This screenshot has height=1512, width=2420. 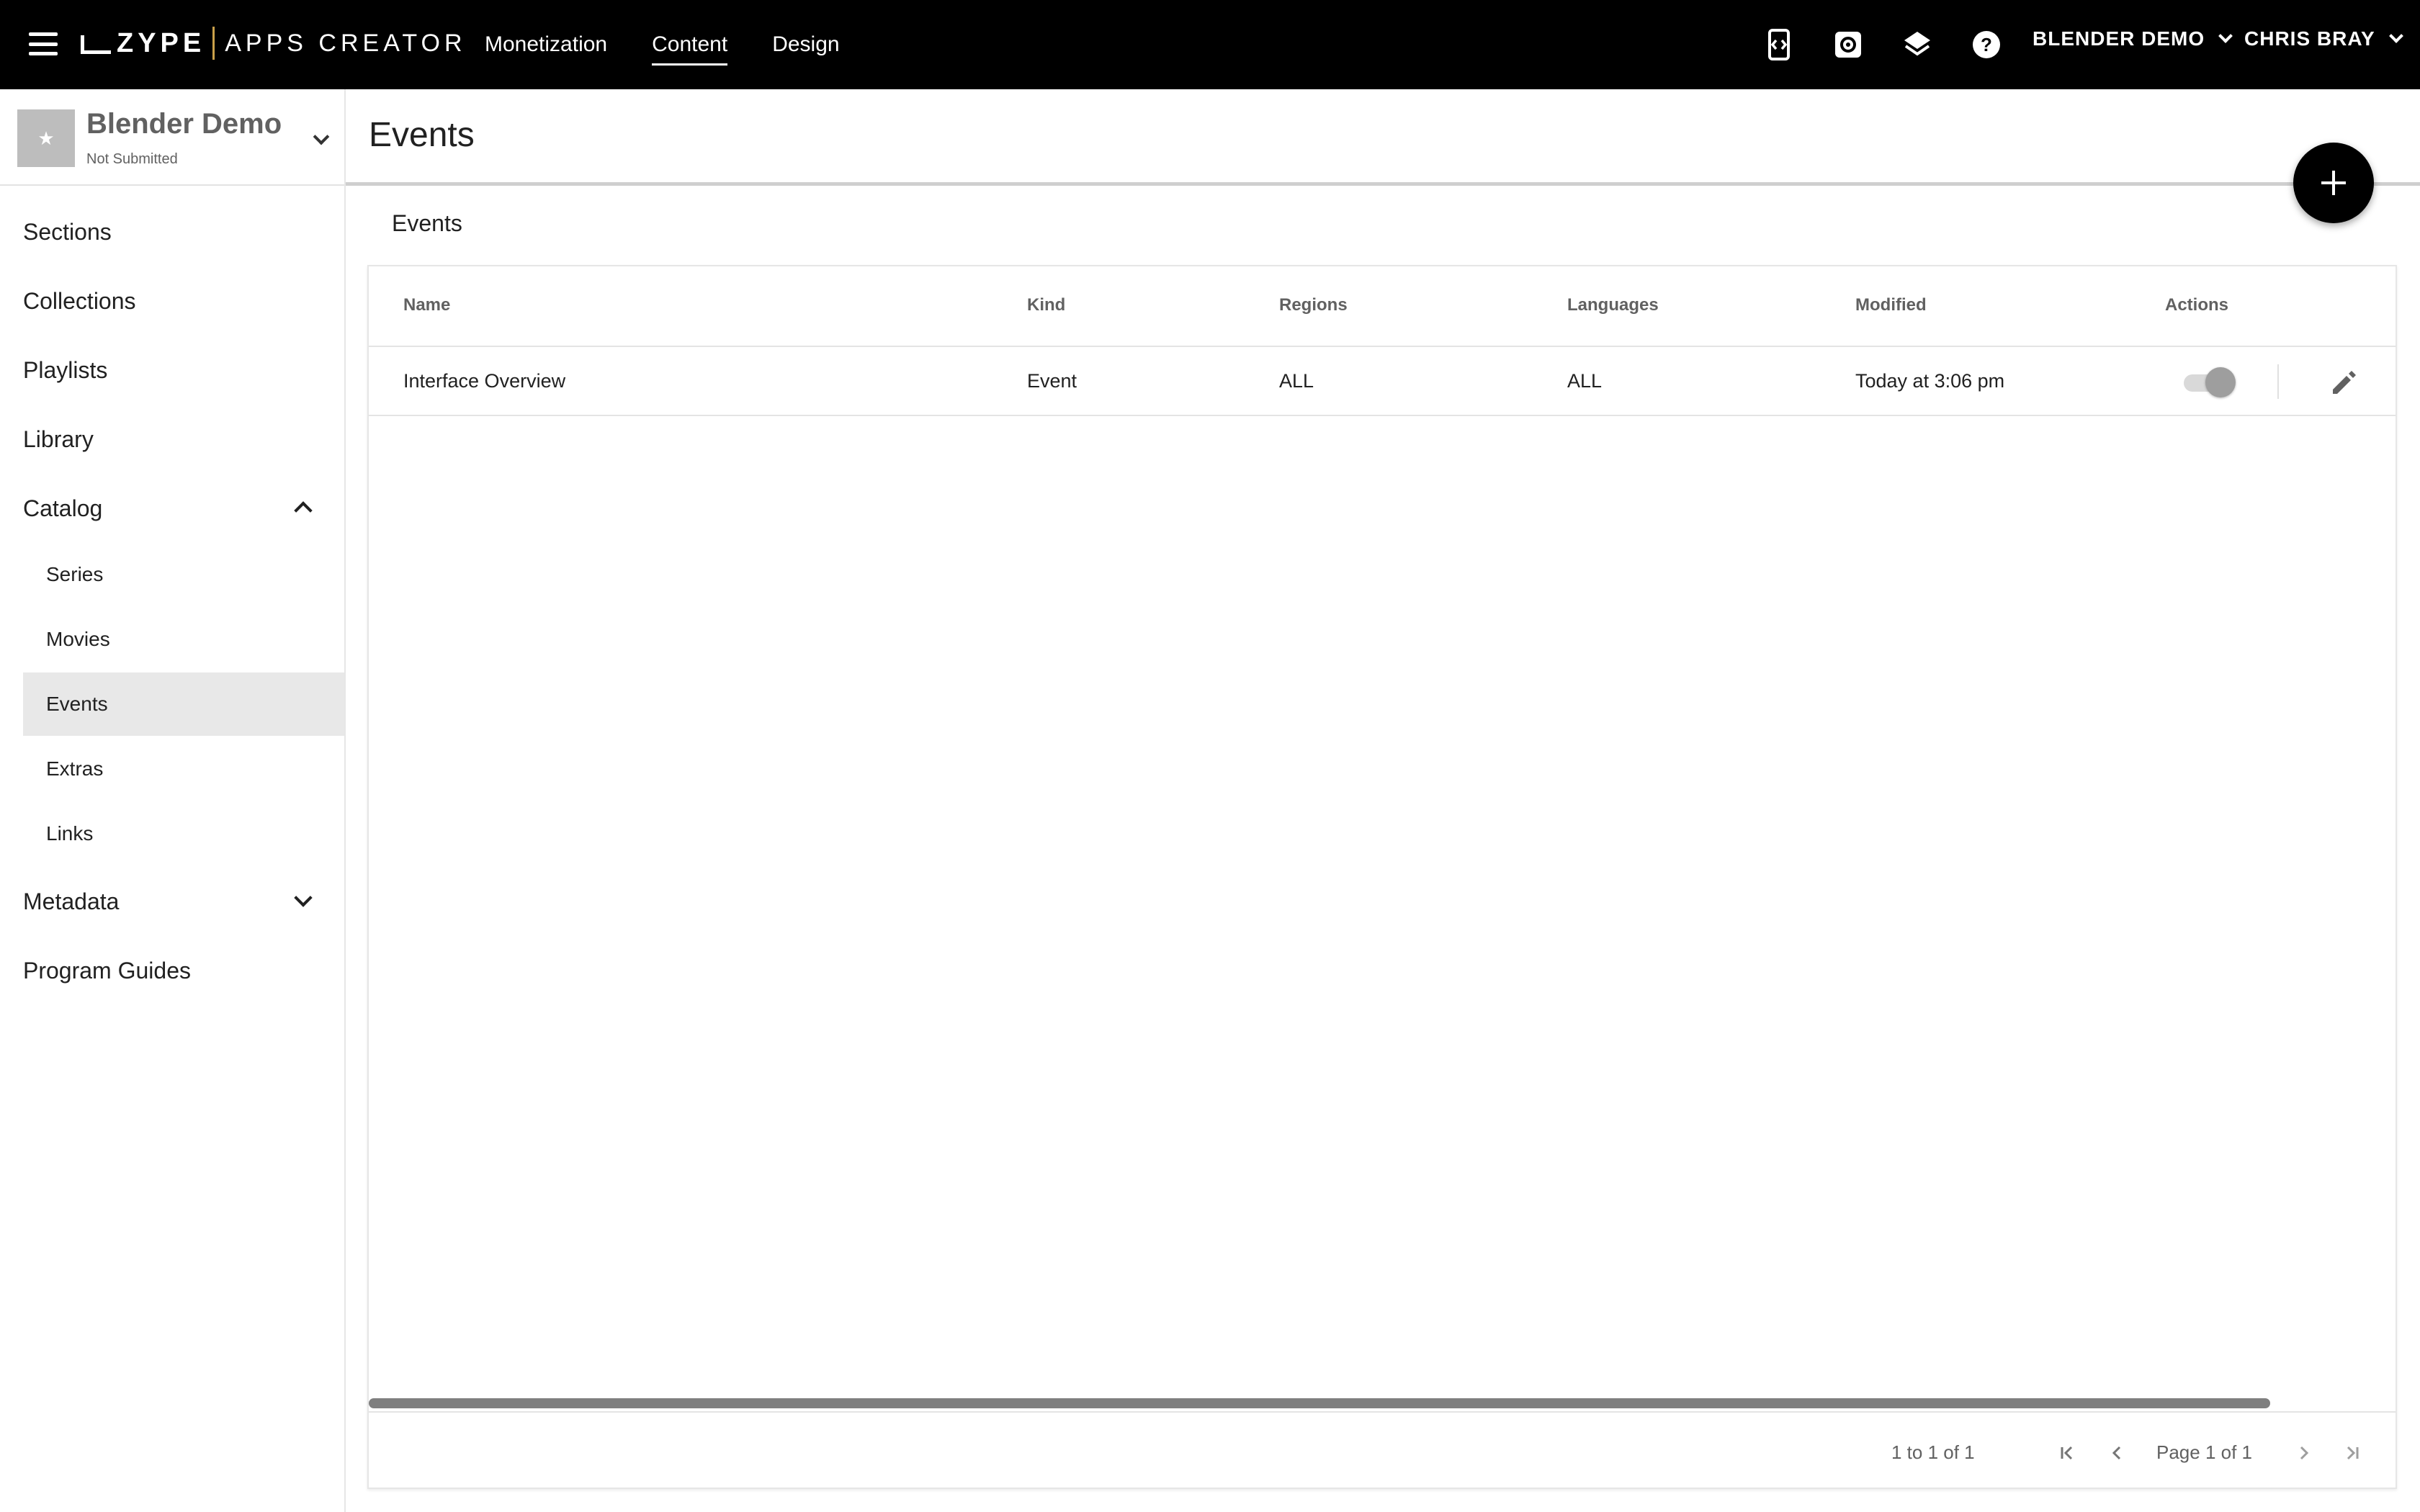 What do you see at coordinates (132, 159) in the screenshot?
I see `app-status: Not Submitted` at bounding box center [132, 159].